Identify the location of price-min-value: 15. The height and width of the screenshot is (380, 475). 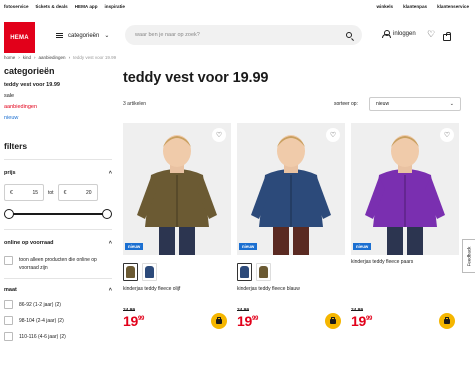
(35, 192).